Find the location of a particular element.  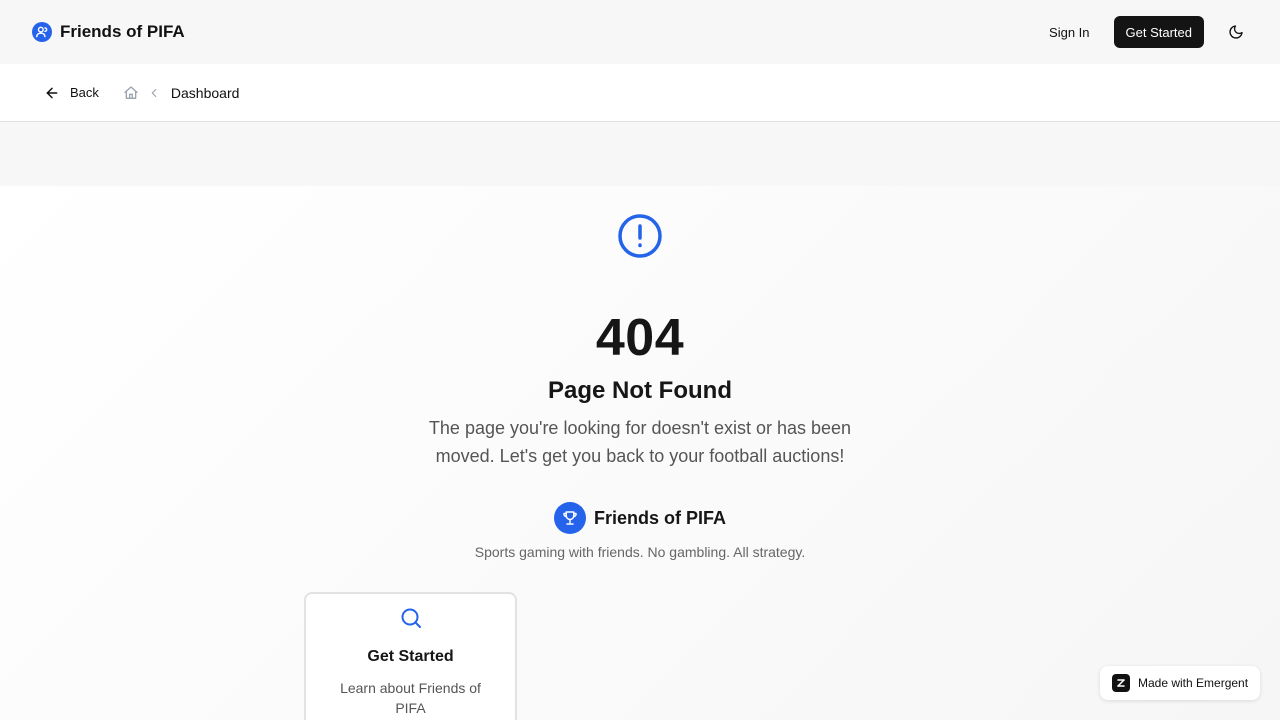

error-title: Page Not Found is located at coordinates (640, 390).